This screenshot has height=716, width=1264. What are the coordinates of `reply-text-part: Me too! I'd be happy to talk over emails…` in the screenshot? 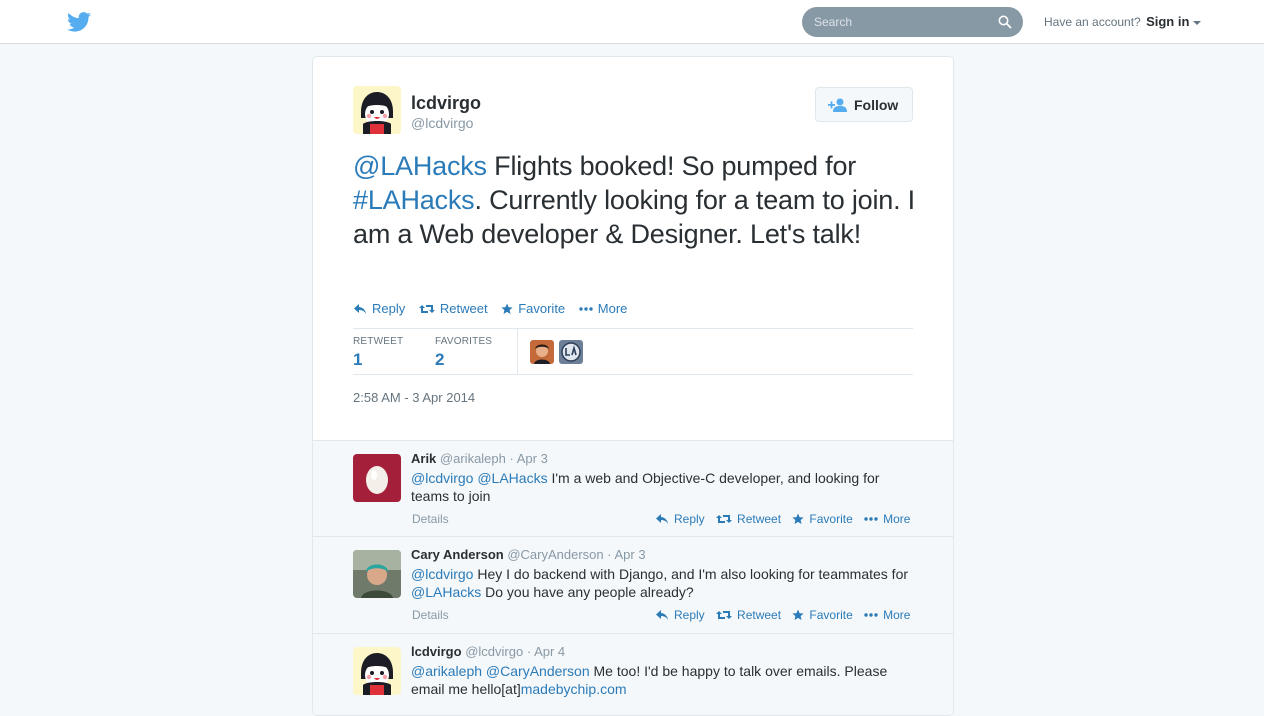 It's located at (649, 680).